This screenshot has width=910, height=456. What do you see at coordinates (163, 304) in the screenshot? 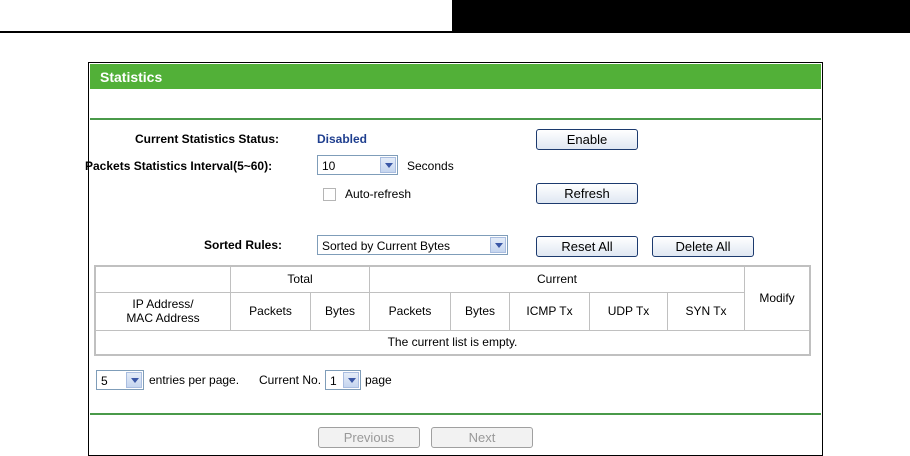
I see `ip-header-line: IP Address/` at bounding box center [163, 304].